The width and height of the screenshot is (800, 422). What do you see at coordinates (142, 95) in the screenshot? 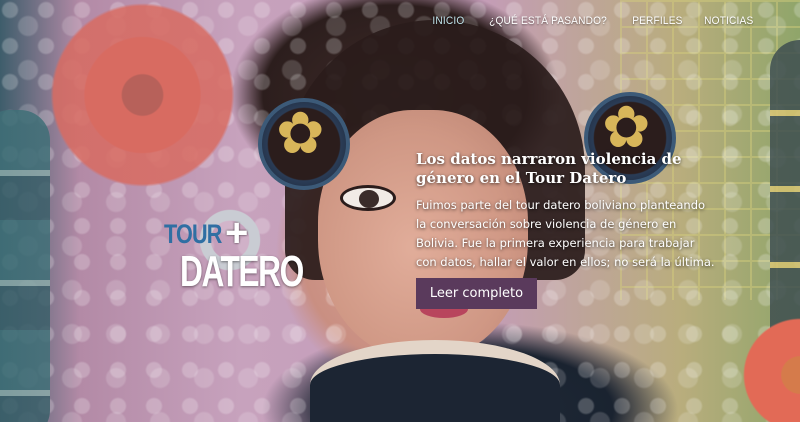
I see `background-flower-top-left` at bounding box center [142, 95].